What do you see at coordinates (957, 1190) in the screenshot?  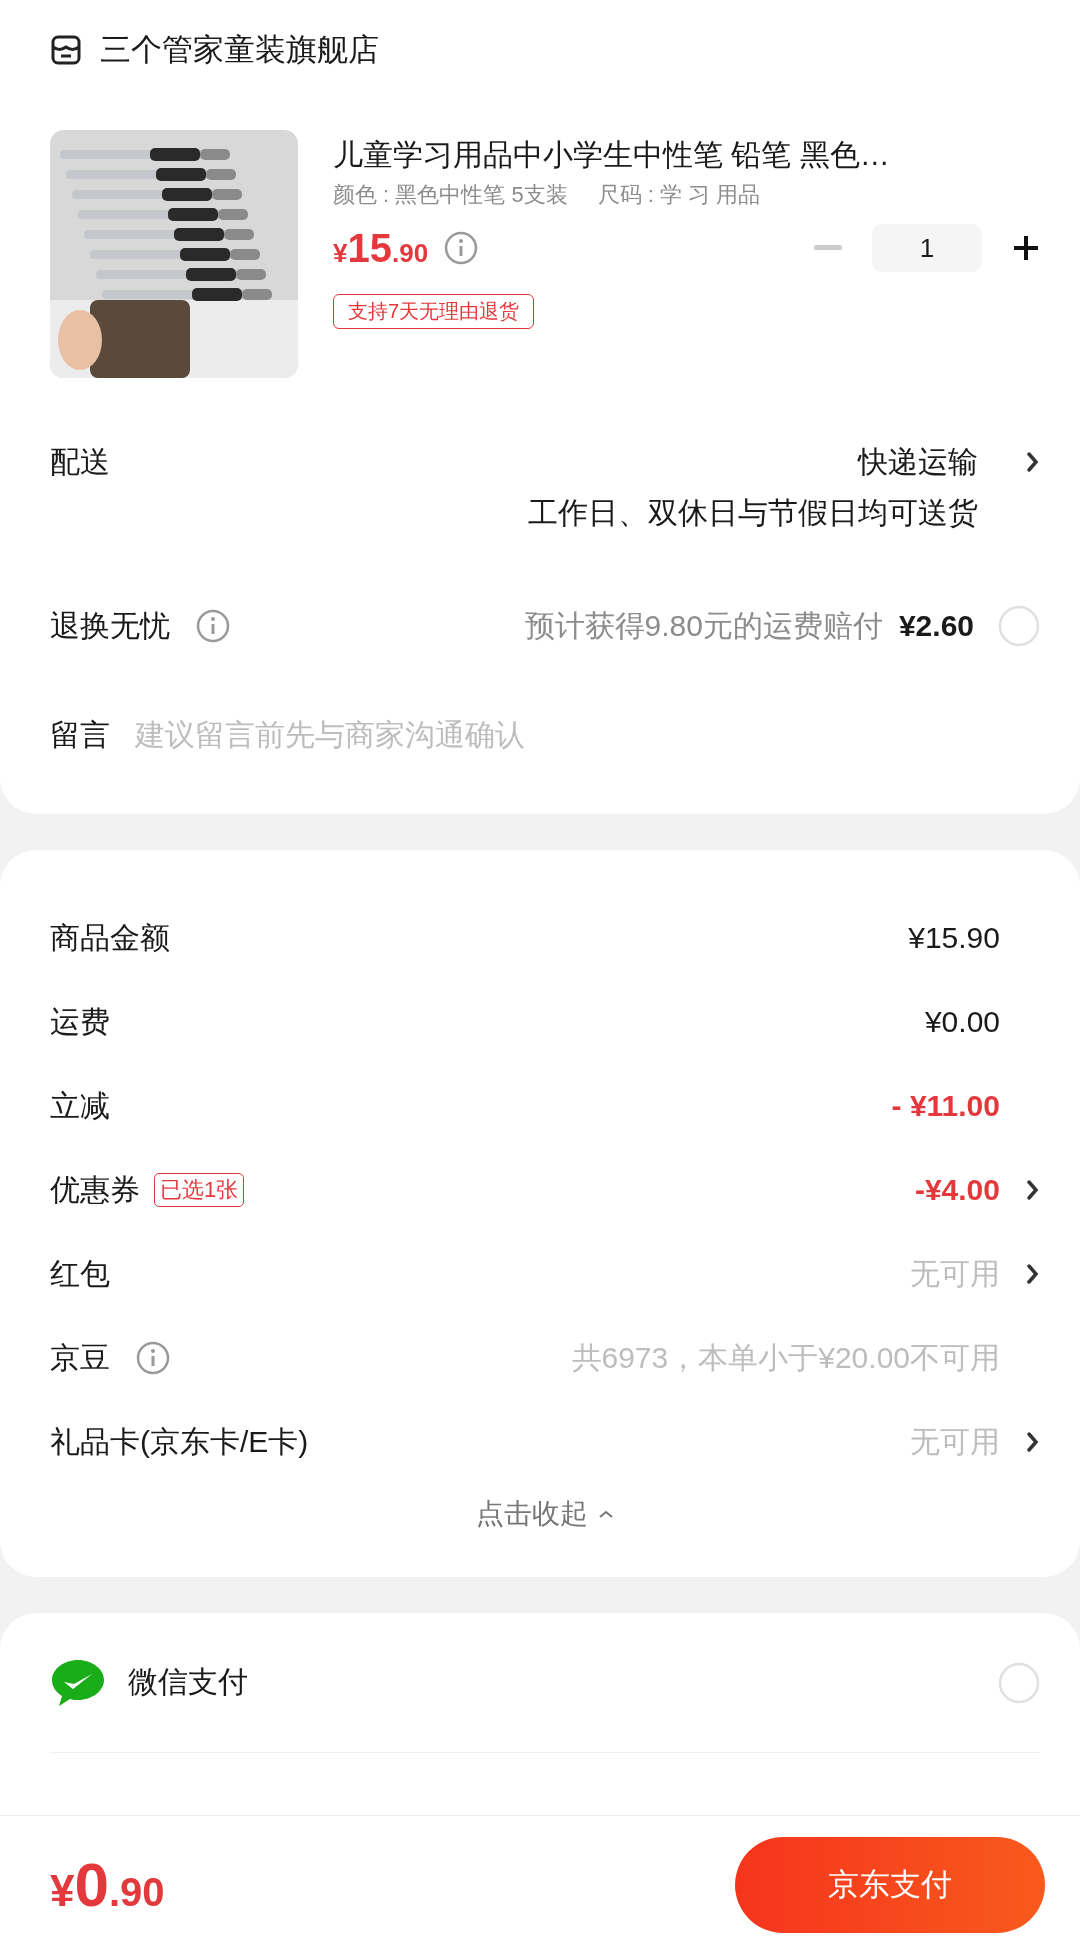 I see `summary-value: -¥4.00` at bounding box center [957, 1190].